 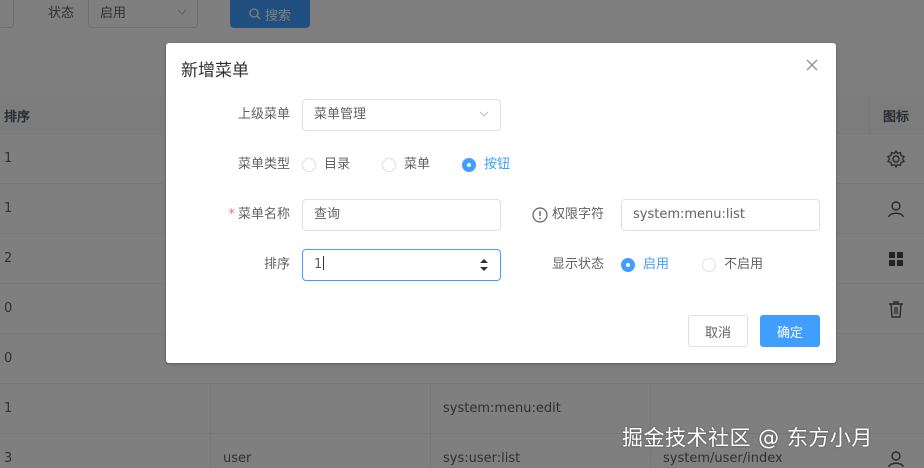 I want to click on order-value-text: 1, so click(x=318, y=264).